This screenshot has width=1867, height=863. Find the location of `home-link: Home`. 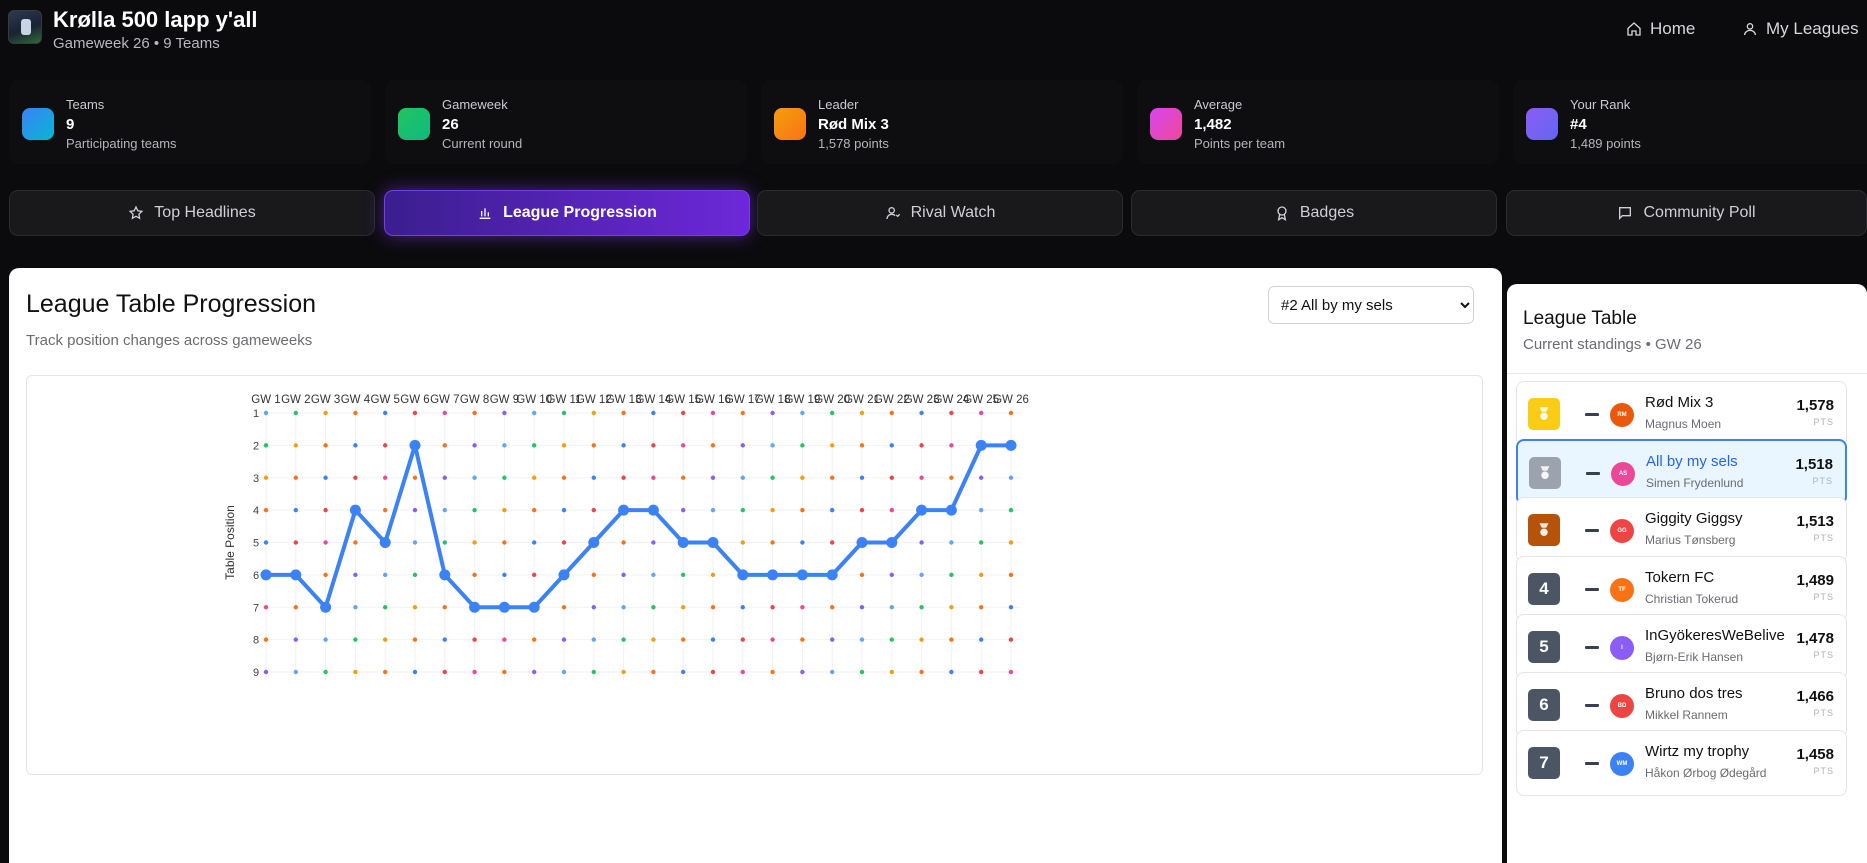

home-link: Home is located at coordinates (1660, 29).